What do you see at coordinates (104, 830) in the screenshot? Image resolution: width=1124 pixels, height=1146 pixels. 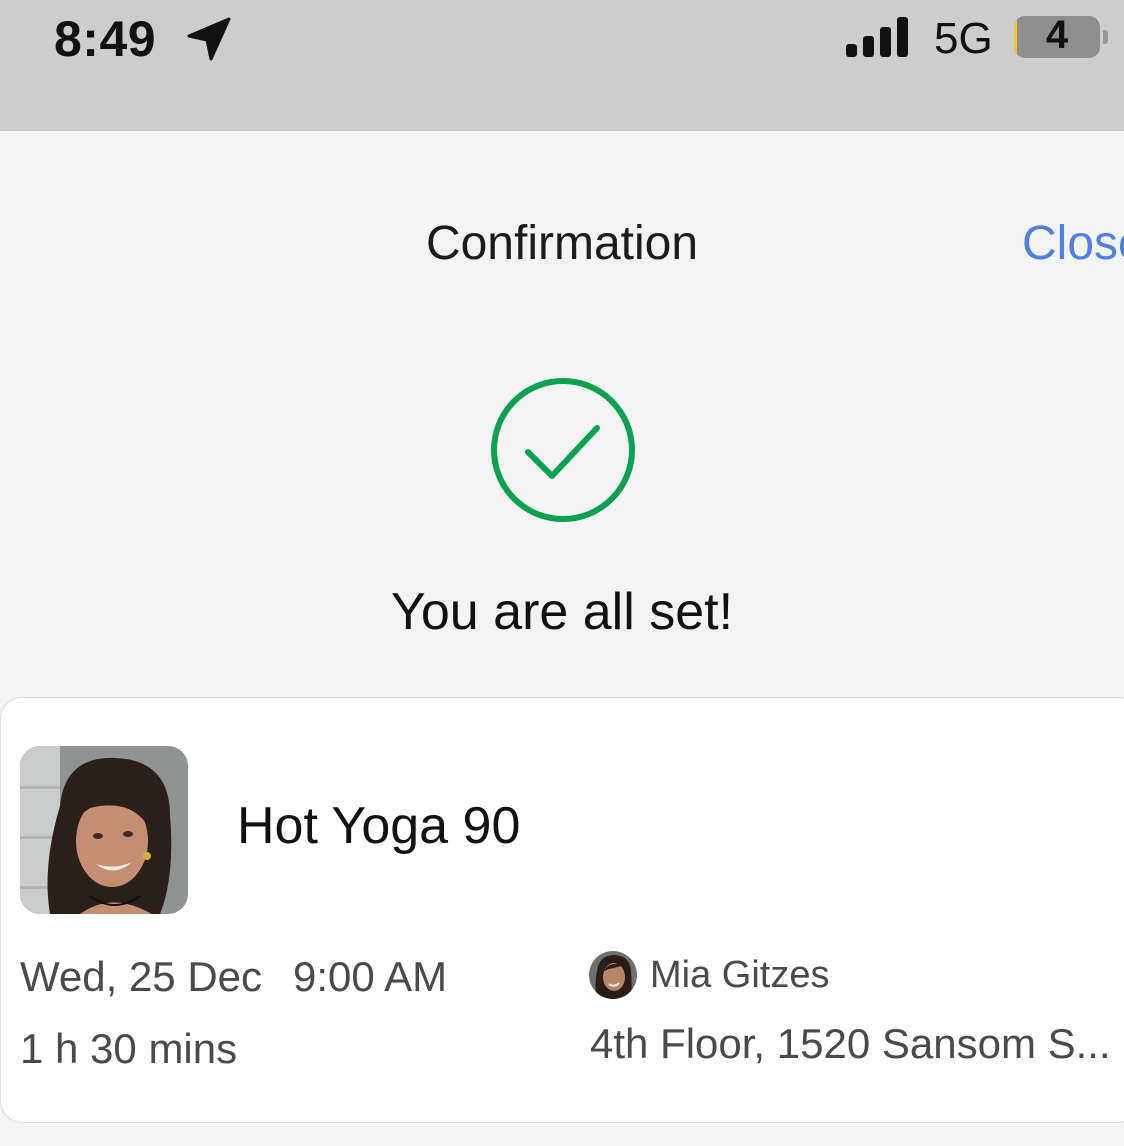 I see `class-thumbnail` at bounding box center [104, 830].